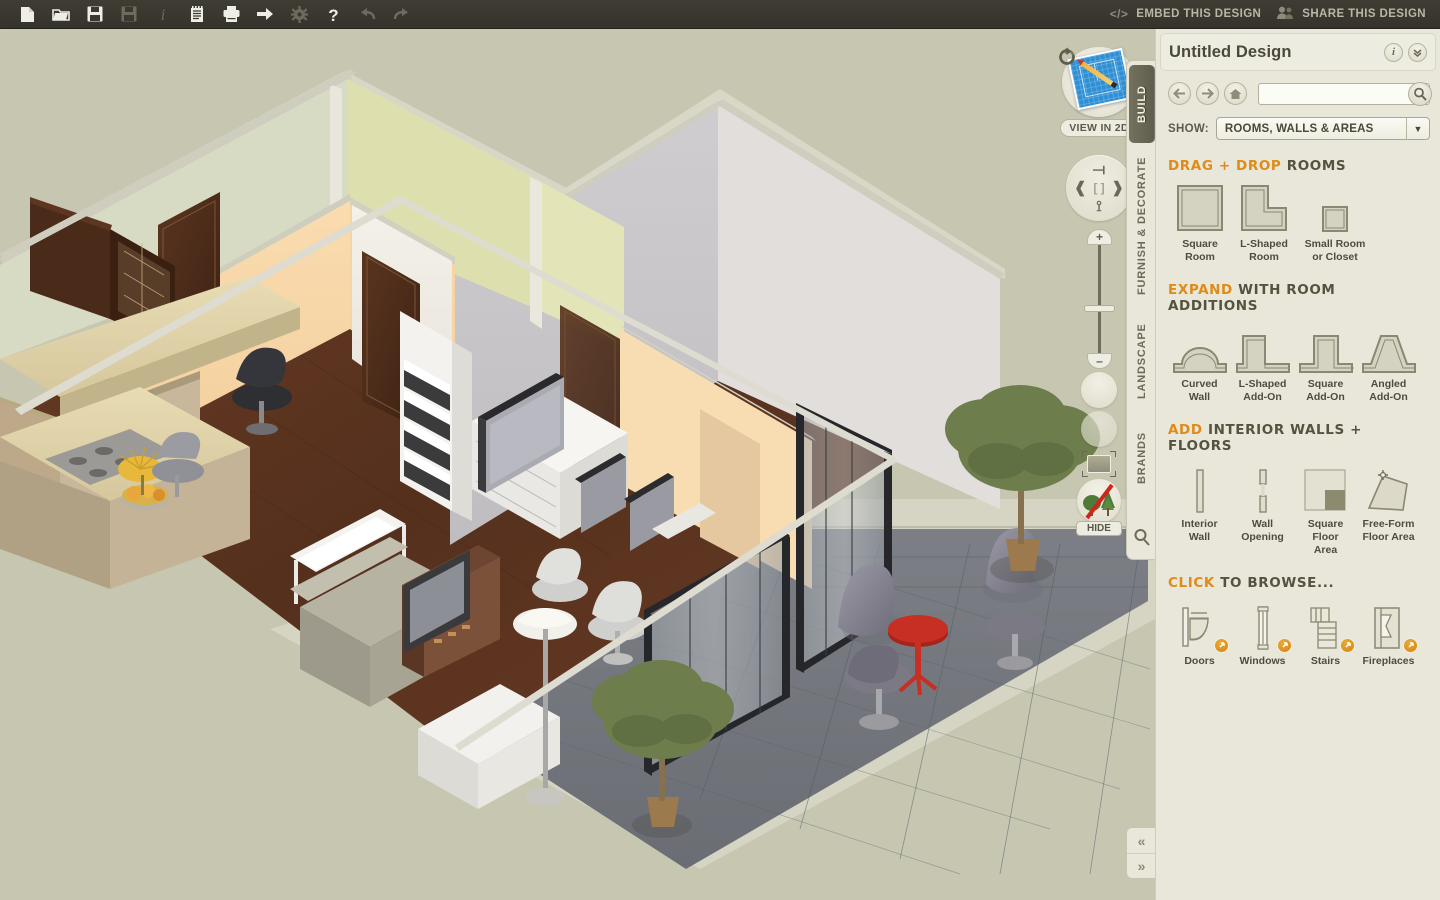 The width and height of the screenshot is (1440, 900). What do you see at coordinates (1117, 188) in the screenshot?
I see `pan-right-arrow: ❱` at bounding box center [1117, 188].